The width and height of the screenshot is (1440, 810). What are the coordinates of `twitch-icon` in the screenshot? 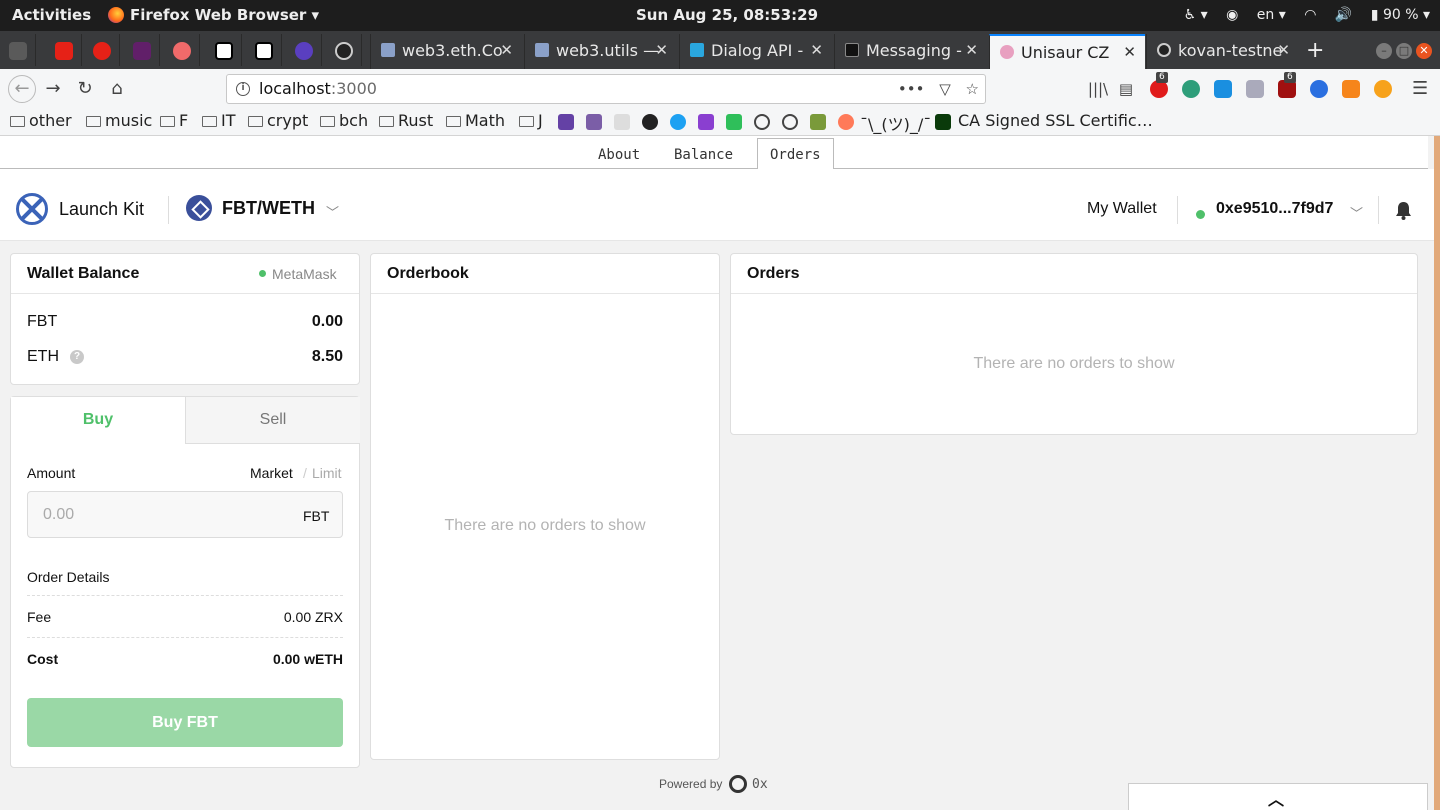 It's located at (566, 122).